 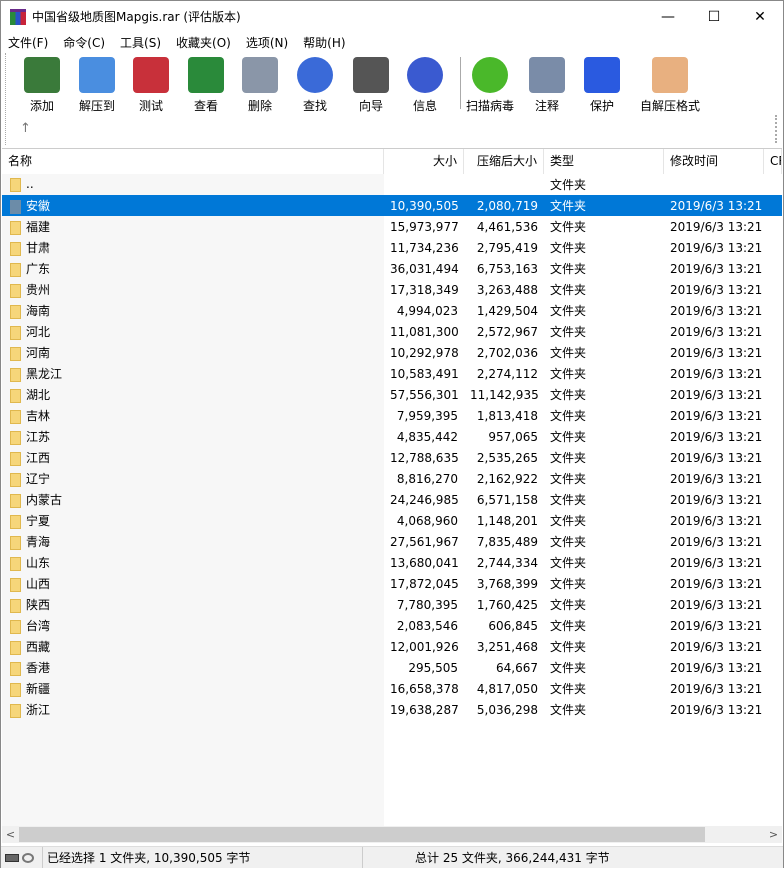 I want to click on test-clipboard-icon, so click(x=151, y=75).